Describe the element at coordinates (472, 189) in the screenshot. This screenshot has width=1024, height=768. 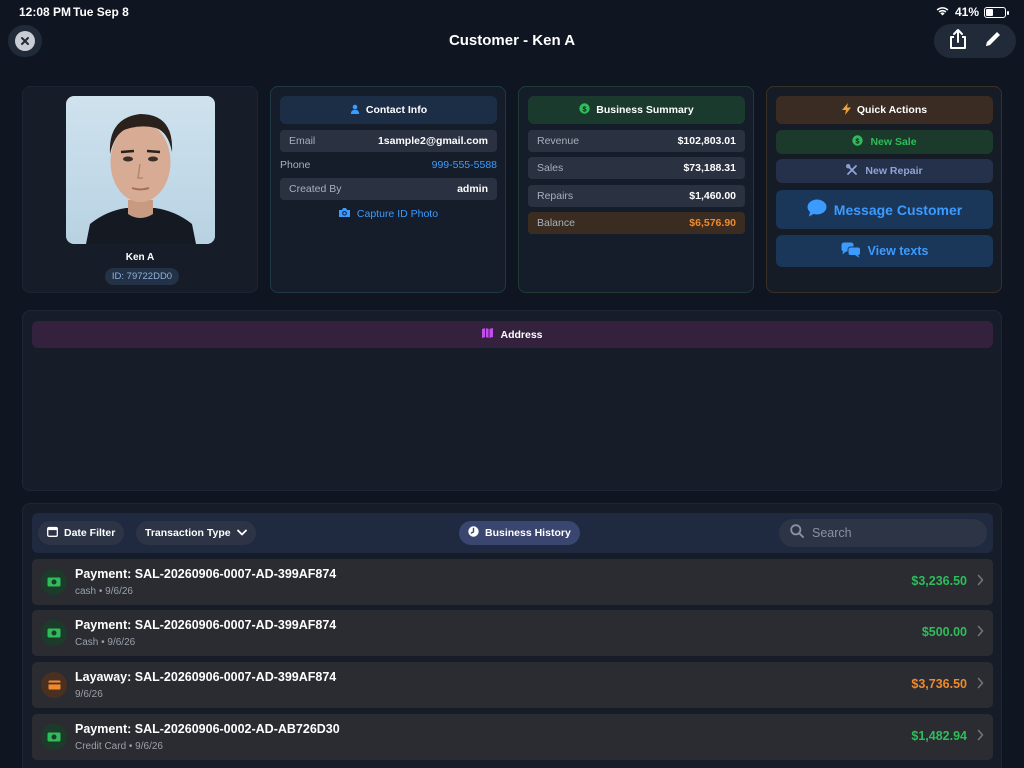
I see `created-by-value: admin` at that location.